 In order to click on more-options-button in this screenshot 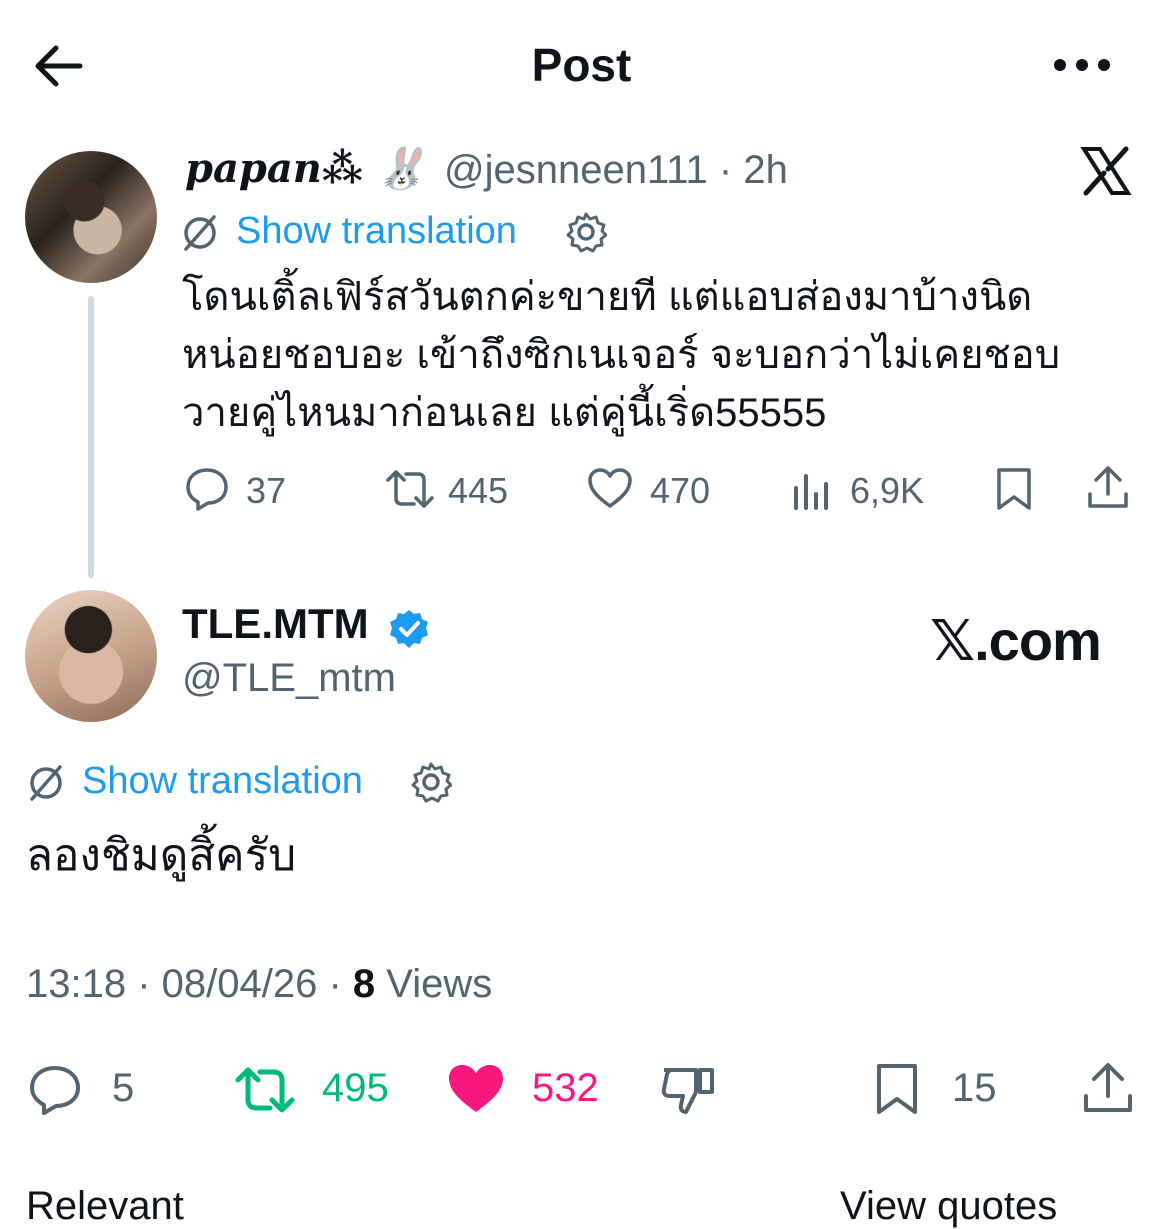, I will do `click(1082, 65)`.